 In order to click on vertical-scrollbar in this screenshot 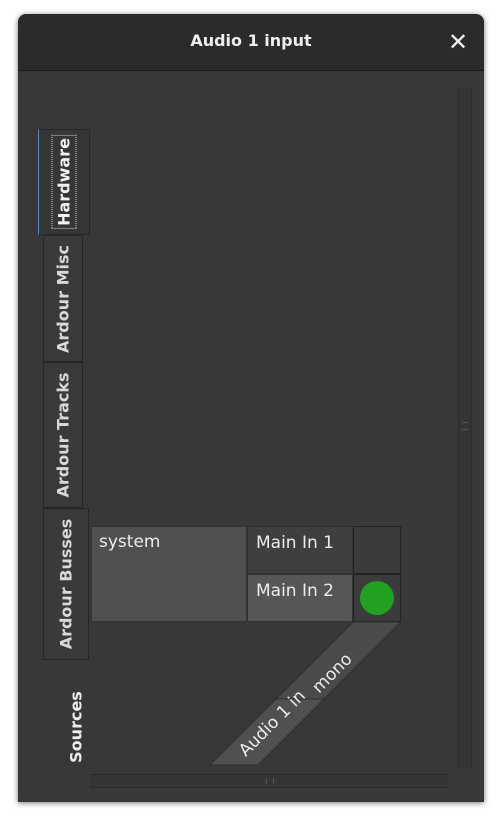, I will do `click(465, 428)`.